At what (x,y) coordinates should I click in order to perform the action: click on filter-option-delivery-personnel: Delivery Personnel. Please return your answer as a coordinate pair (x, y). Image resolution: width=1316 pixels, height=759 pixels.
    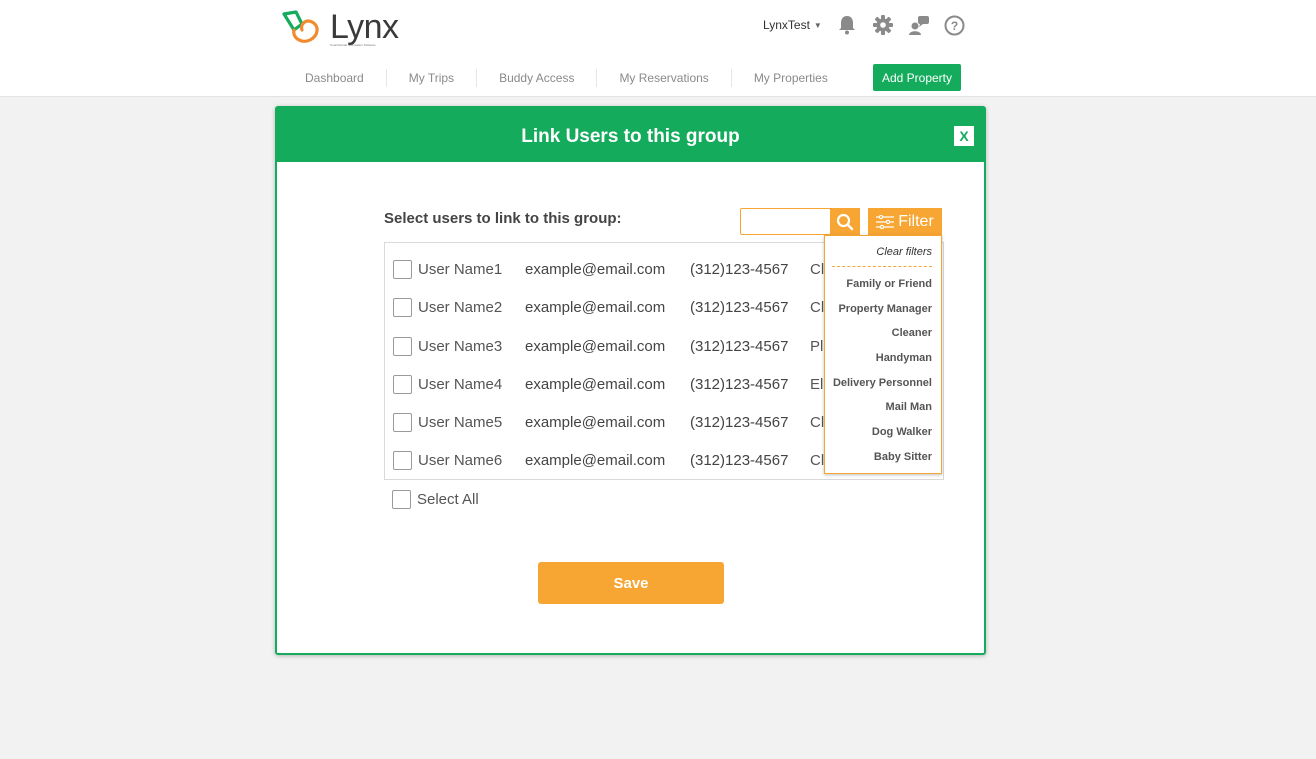
    Looking at the image, I should click on (882, 383).